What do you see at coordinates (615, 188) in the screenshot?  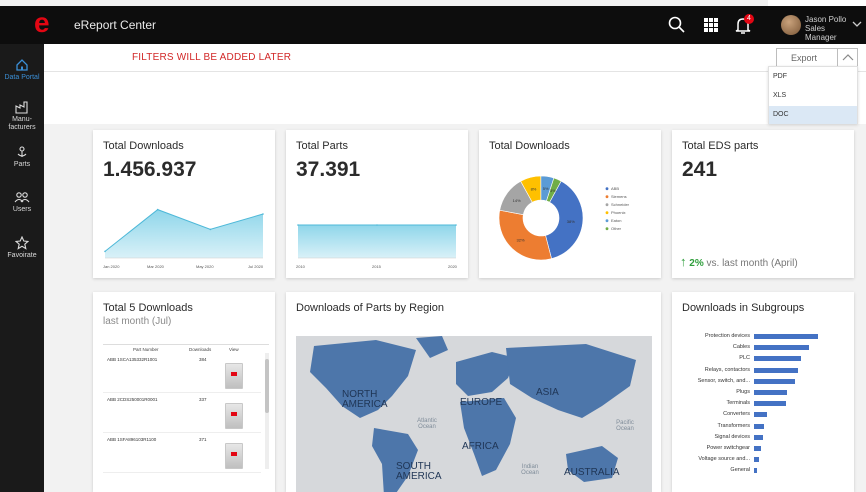 I see `legend-label: ABB` at bounding box center [615, 188].